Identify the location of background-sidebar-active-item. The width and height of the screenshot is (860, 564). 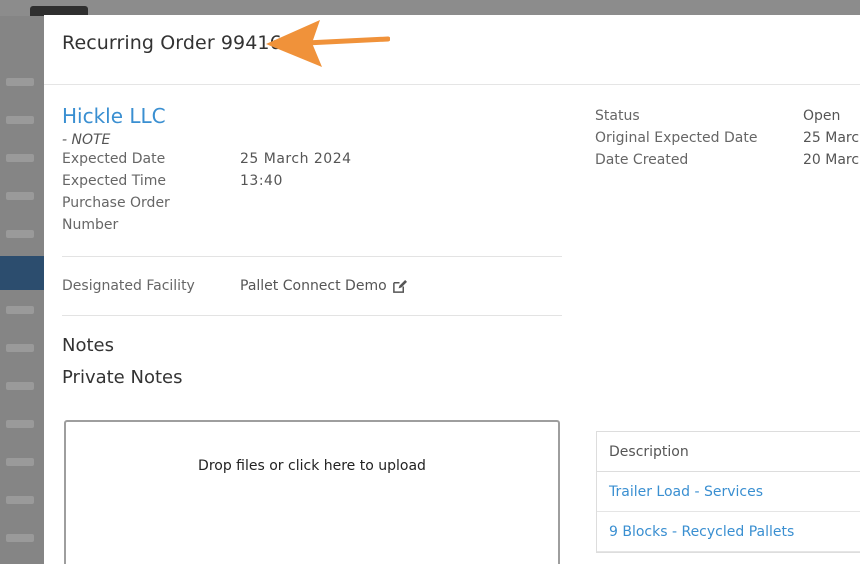
(22, 273).